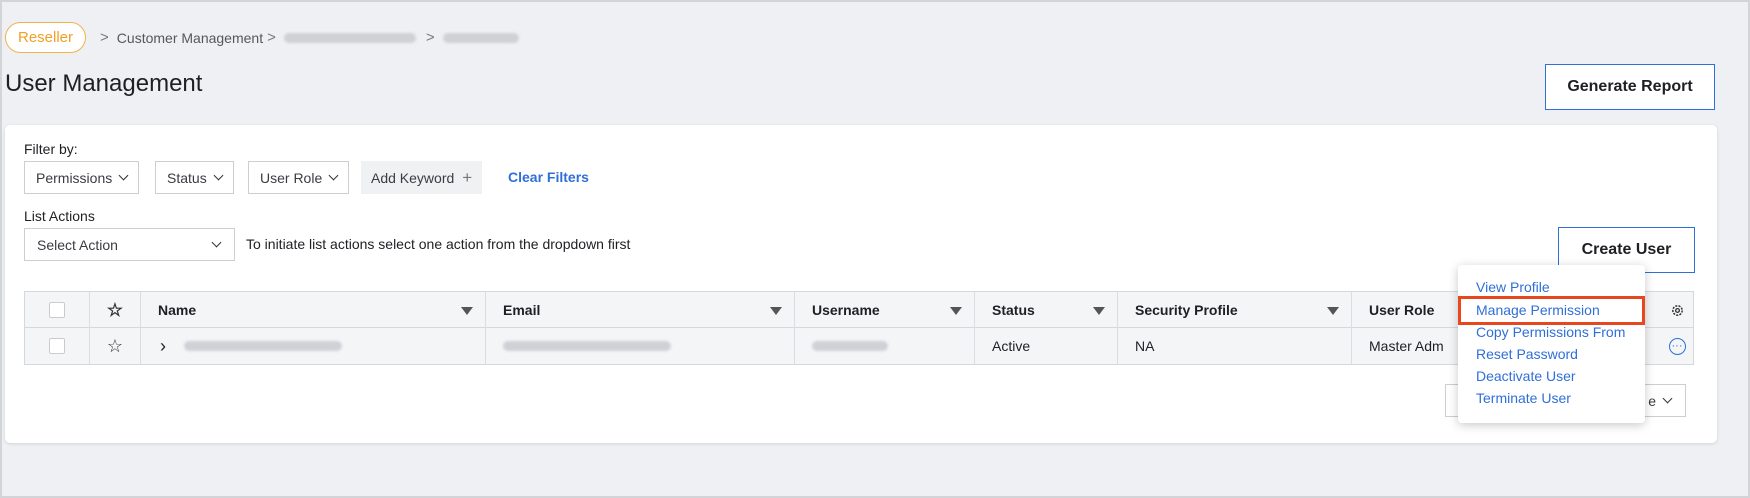  I want to click on select-action-value: Select Action, so click(77, 244).